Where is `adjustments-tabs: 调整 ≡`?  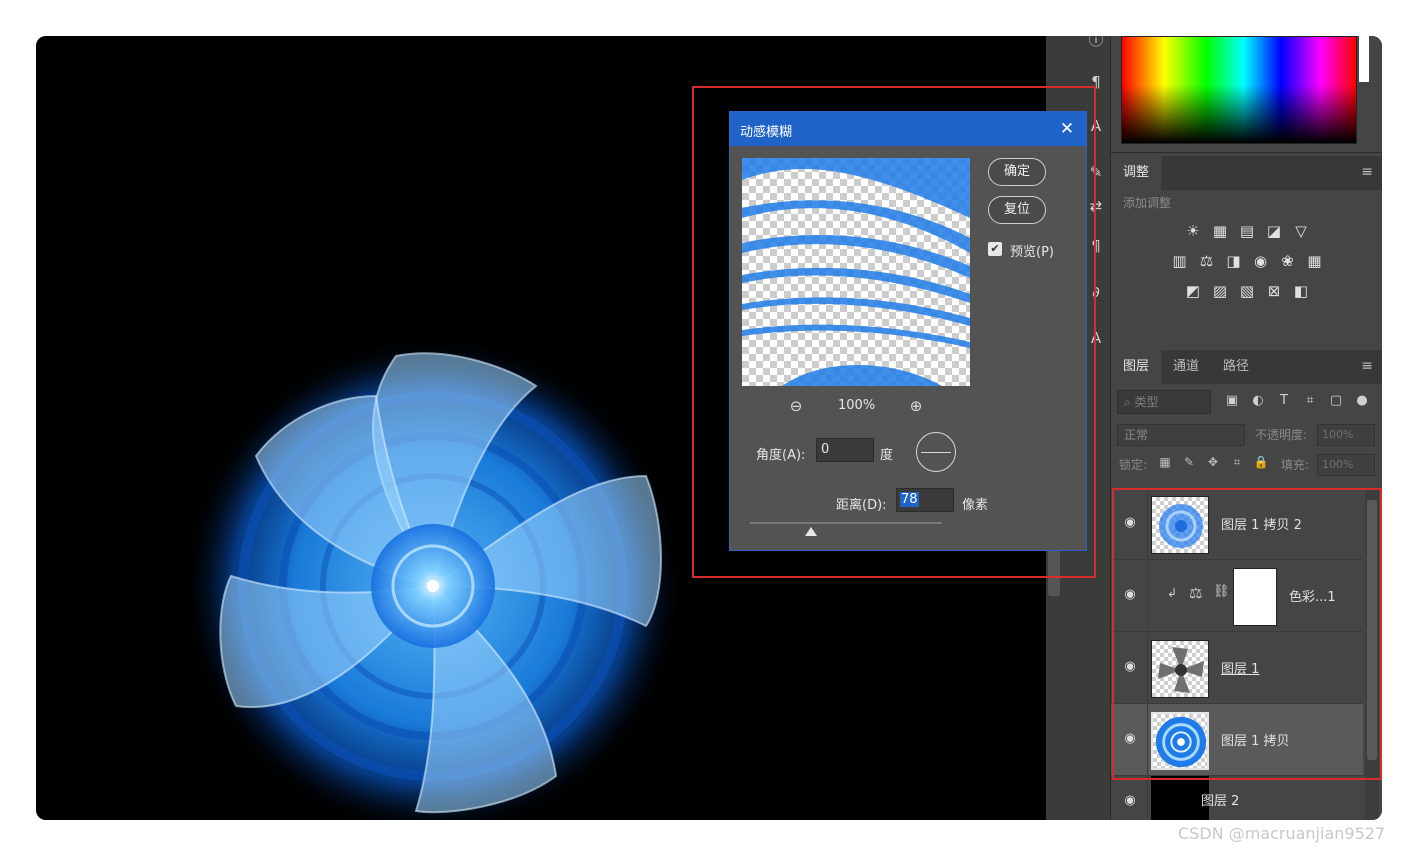 adjustments-tabs: 调整 ≡ is located at coordinates (1246, 173).